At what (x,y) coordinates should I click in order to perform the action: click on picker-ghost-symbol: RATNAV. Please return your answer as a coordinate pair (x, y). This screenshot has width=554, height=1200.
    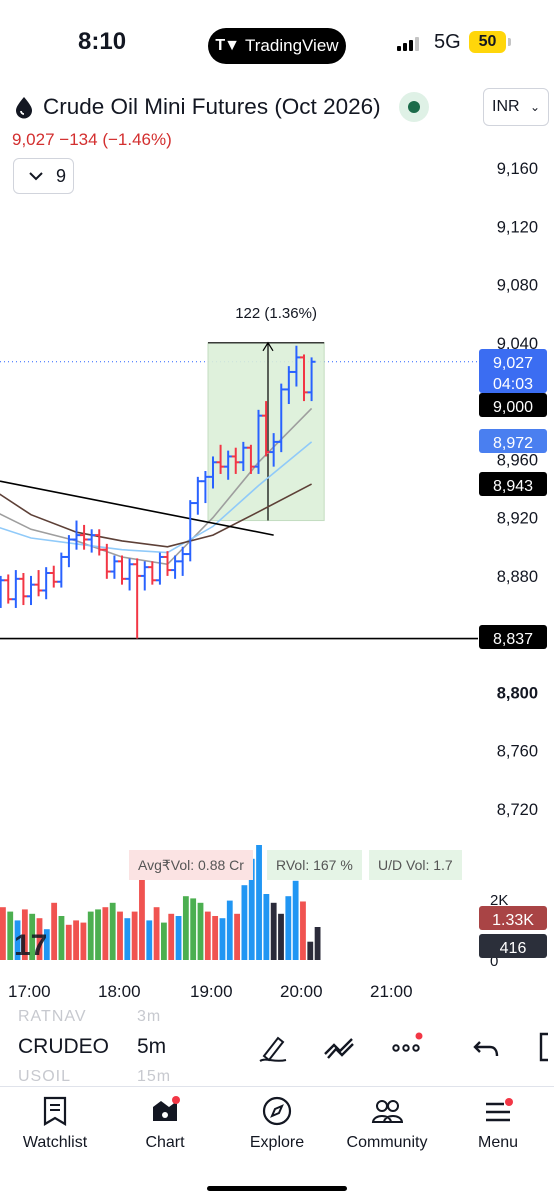
    Looking at the image, I should click on (52, 1016).